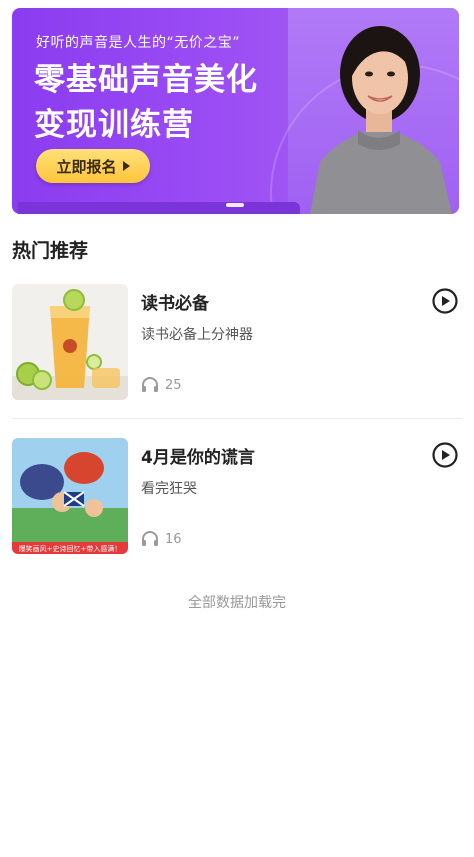  I want to click on list-item: 读书必备 读书必备上分神器 25, so click(237, 343).